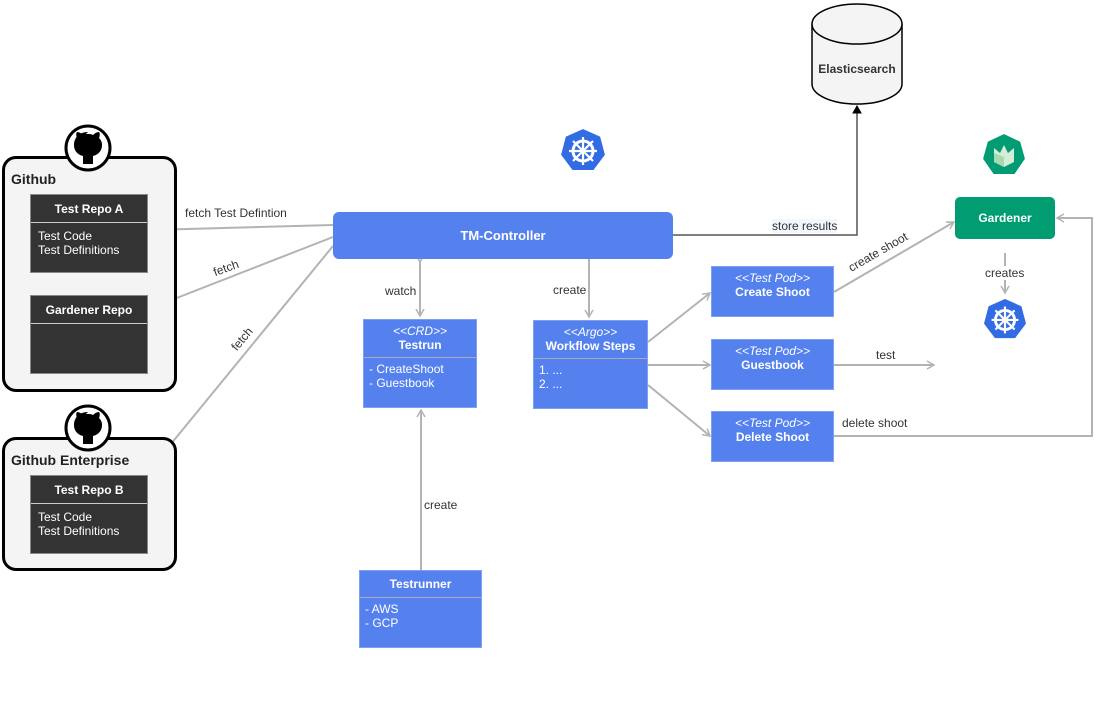 The image size is (1101, 705). I want to click on card-name: Create Shoot, so click(772, 292).